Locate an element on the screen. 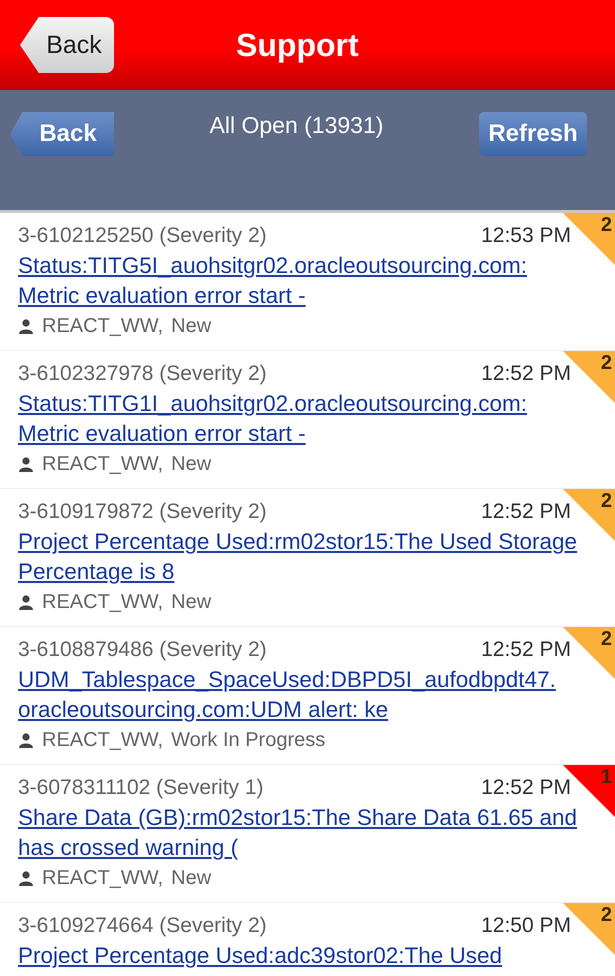  ticket-id: 3-6102327978 (Severity 2) is located at coordinates (142, 374).